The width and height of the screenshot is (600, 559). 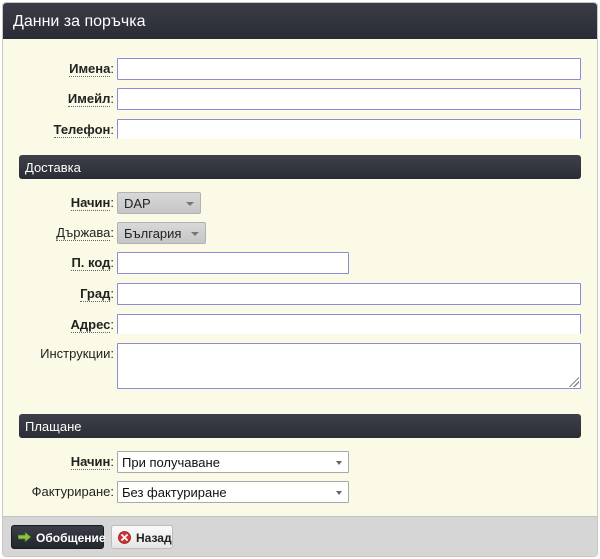 What do you see at coordinates (72, 491) in the screenshot?
I see `invoicing-label: Фактуриране:` at bounding box center [72, 491].